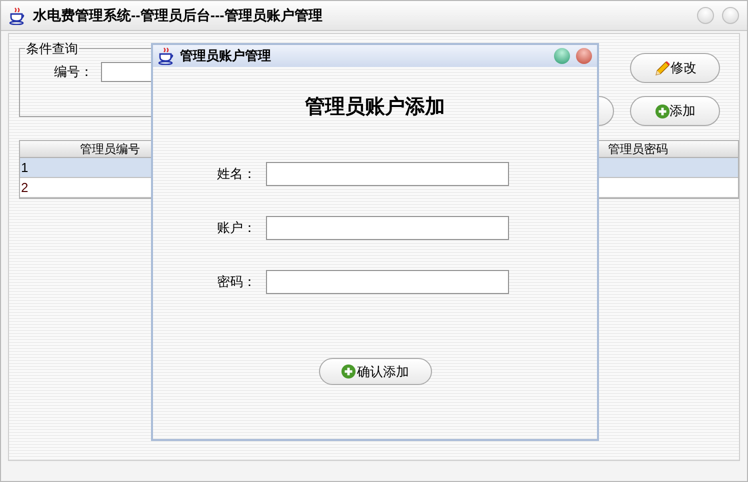 Image resolution: width=748 pixels, height=482 pixels. What do you see at coordinates (73, 71) in the screenshot?
I see `field-label: 编号：` at bounding box center [73, 71].